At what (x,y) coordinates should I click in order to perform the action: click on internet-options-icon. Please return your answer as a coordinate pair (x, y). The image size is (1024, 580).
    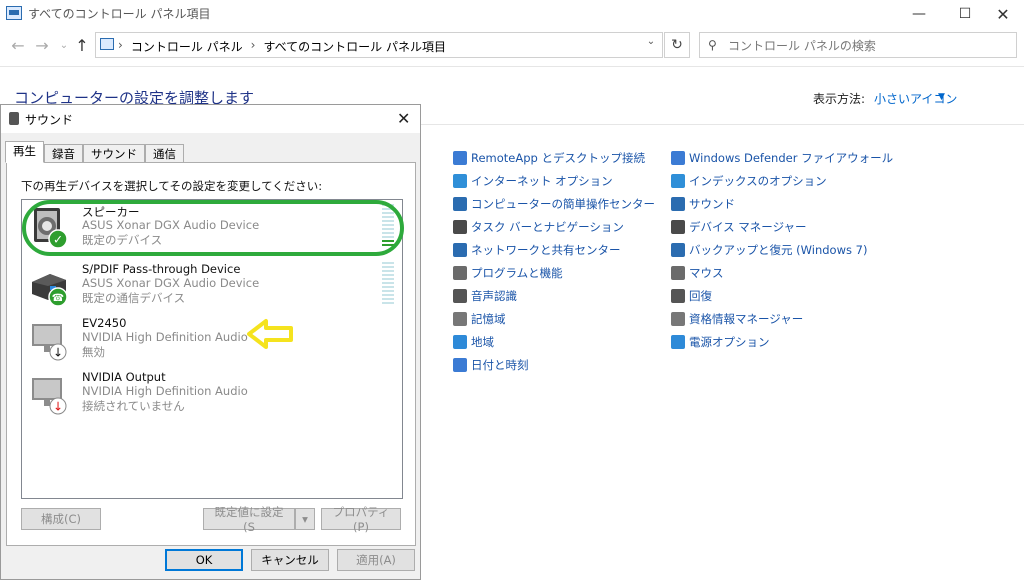
    Looking at the image, I should click on (460, 181).